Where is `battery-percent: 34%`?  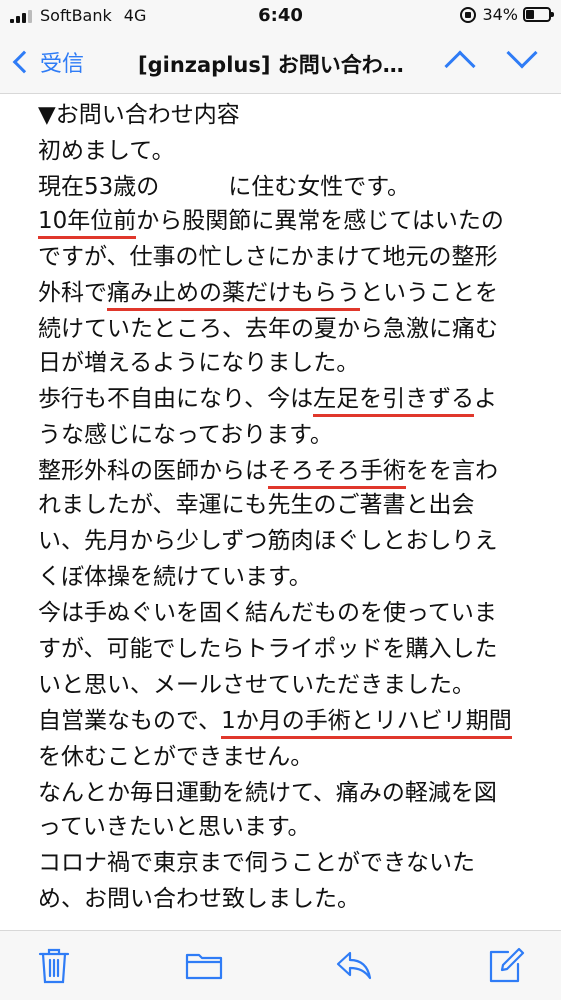
battery-percent: 34% is located at coordinates (500, 14).